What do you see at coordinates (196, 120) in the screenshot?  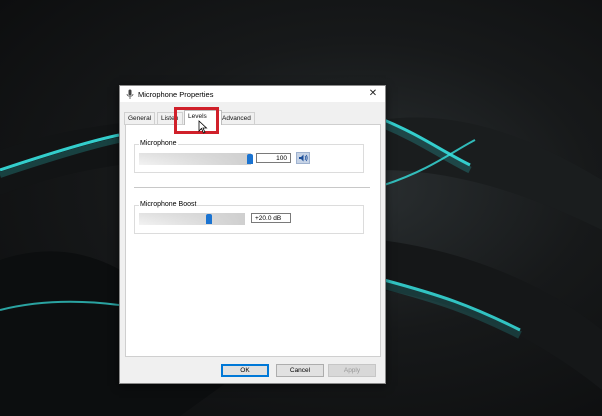 I see `levels-tab-highlight` at bounding box center [196, 120].